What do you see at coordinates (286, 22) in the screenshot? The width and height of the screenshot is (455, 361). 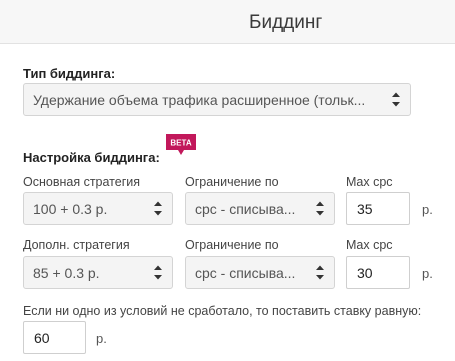 I see `page-title: Биддинг` at bounding box center [286, 22].